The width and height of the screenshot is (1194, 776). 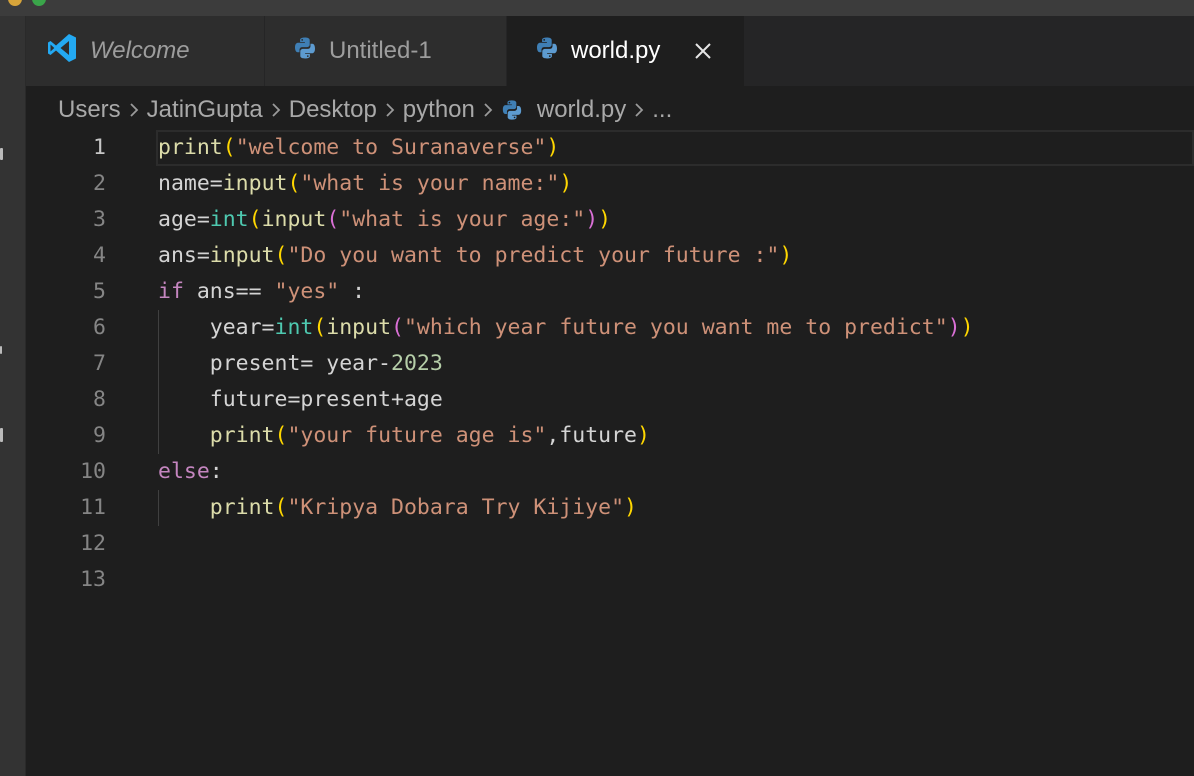 I want to click on code-line: print("your future age is",future), so click(x=673, y=436).